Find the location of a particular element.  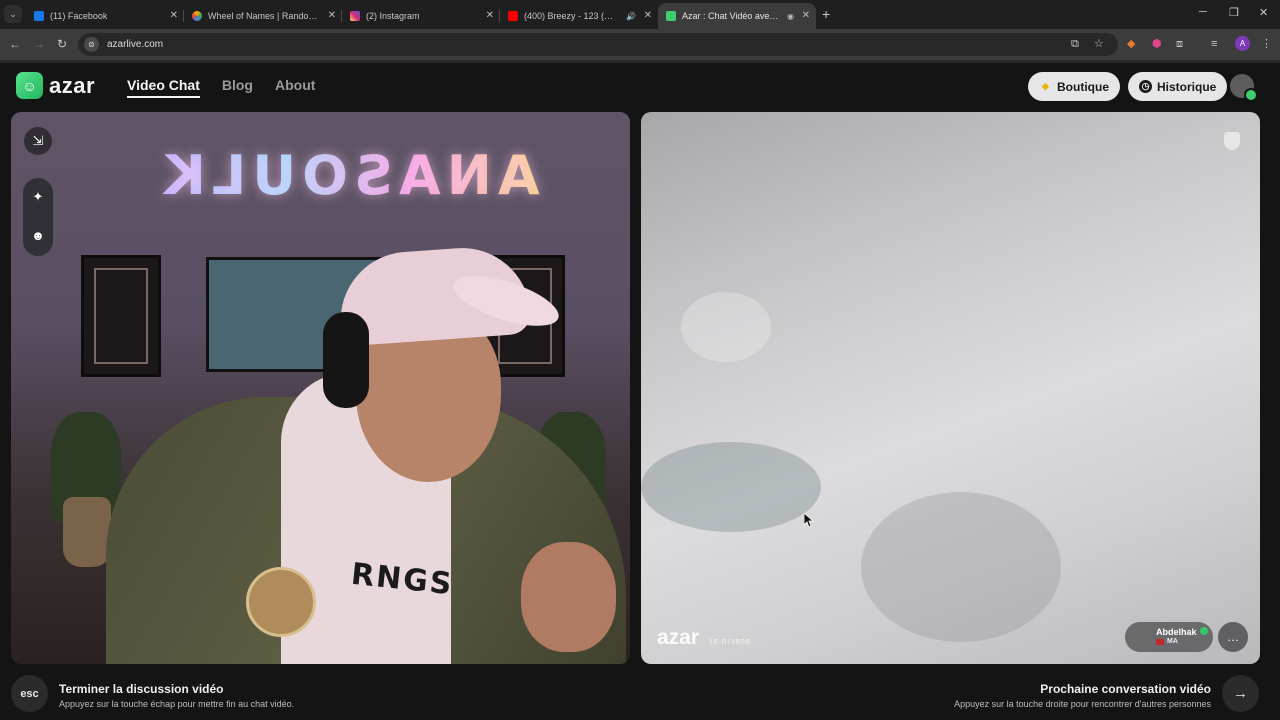

end-chat-title: Terminer la discussion vidéo is located at coordinates (141, 689).